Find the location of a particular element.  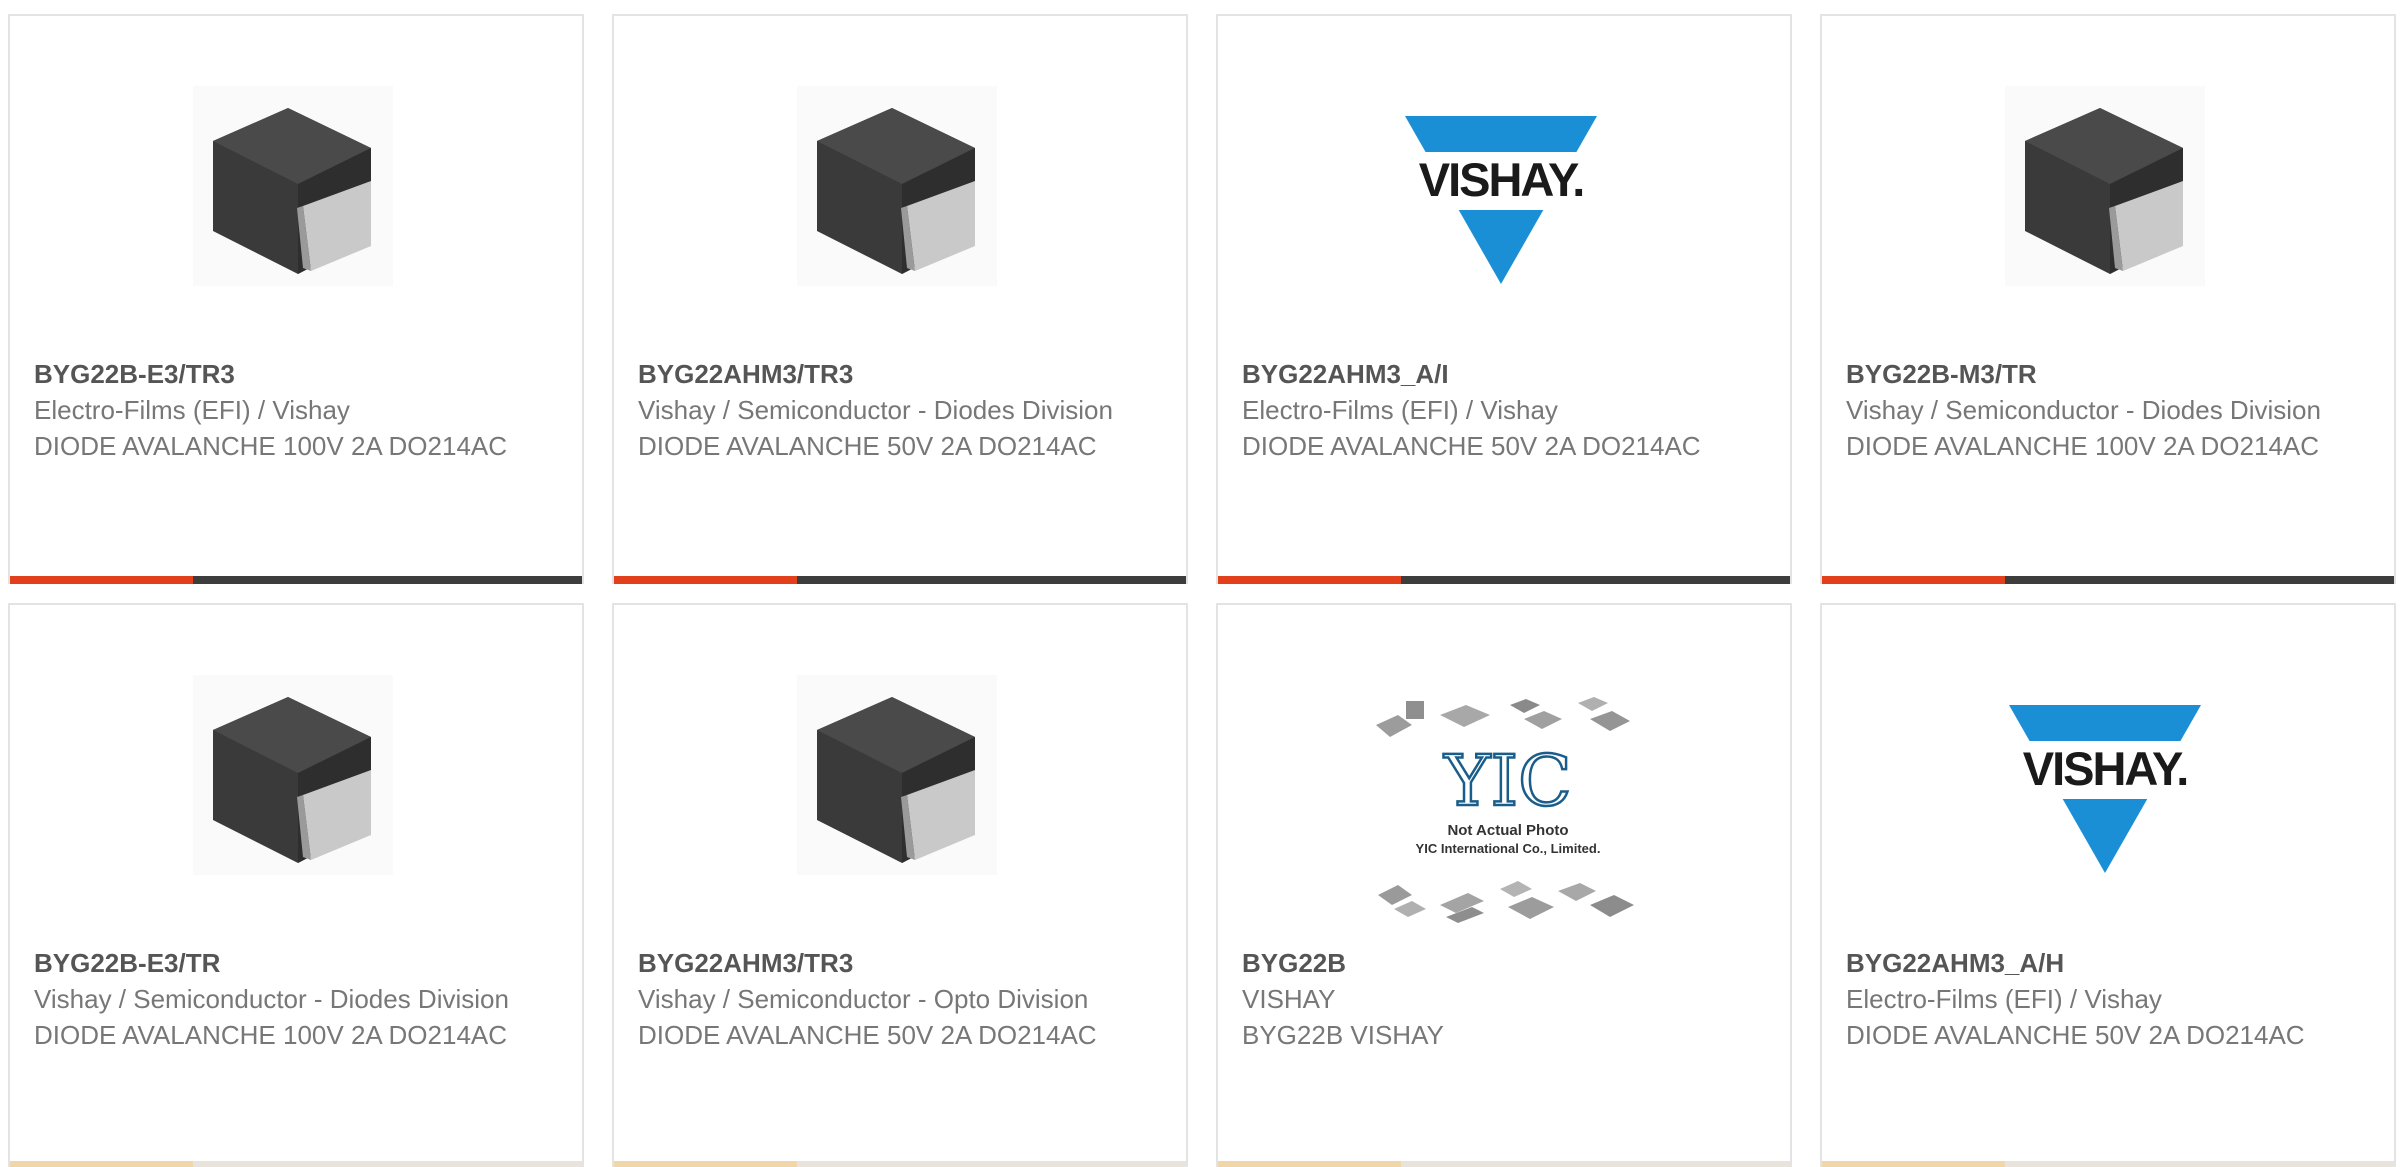

manufacturer: VISHAY is located at coordinates (1289, 999).